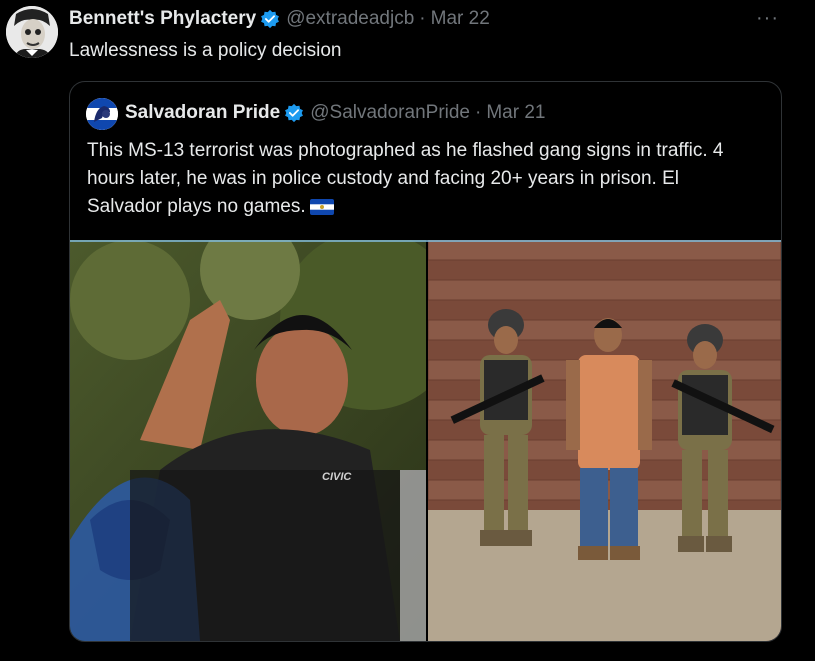  I want to click on skull-portrait-icon, so click(32, 32).